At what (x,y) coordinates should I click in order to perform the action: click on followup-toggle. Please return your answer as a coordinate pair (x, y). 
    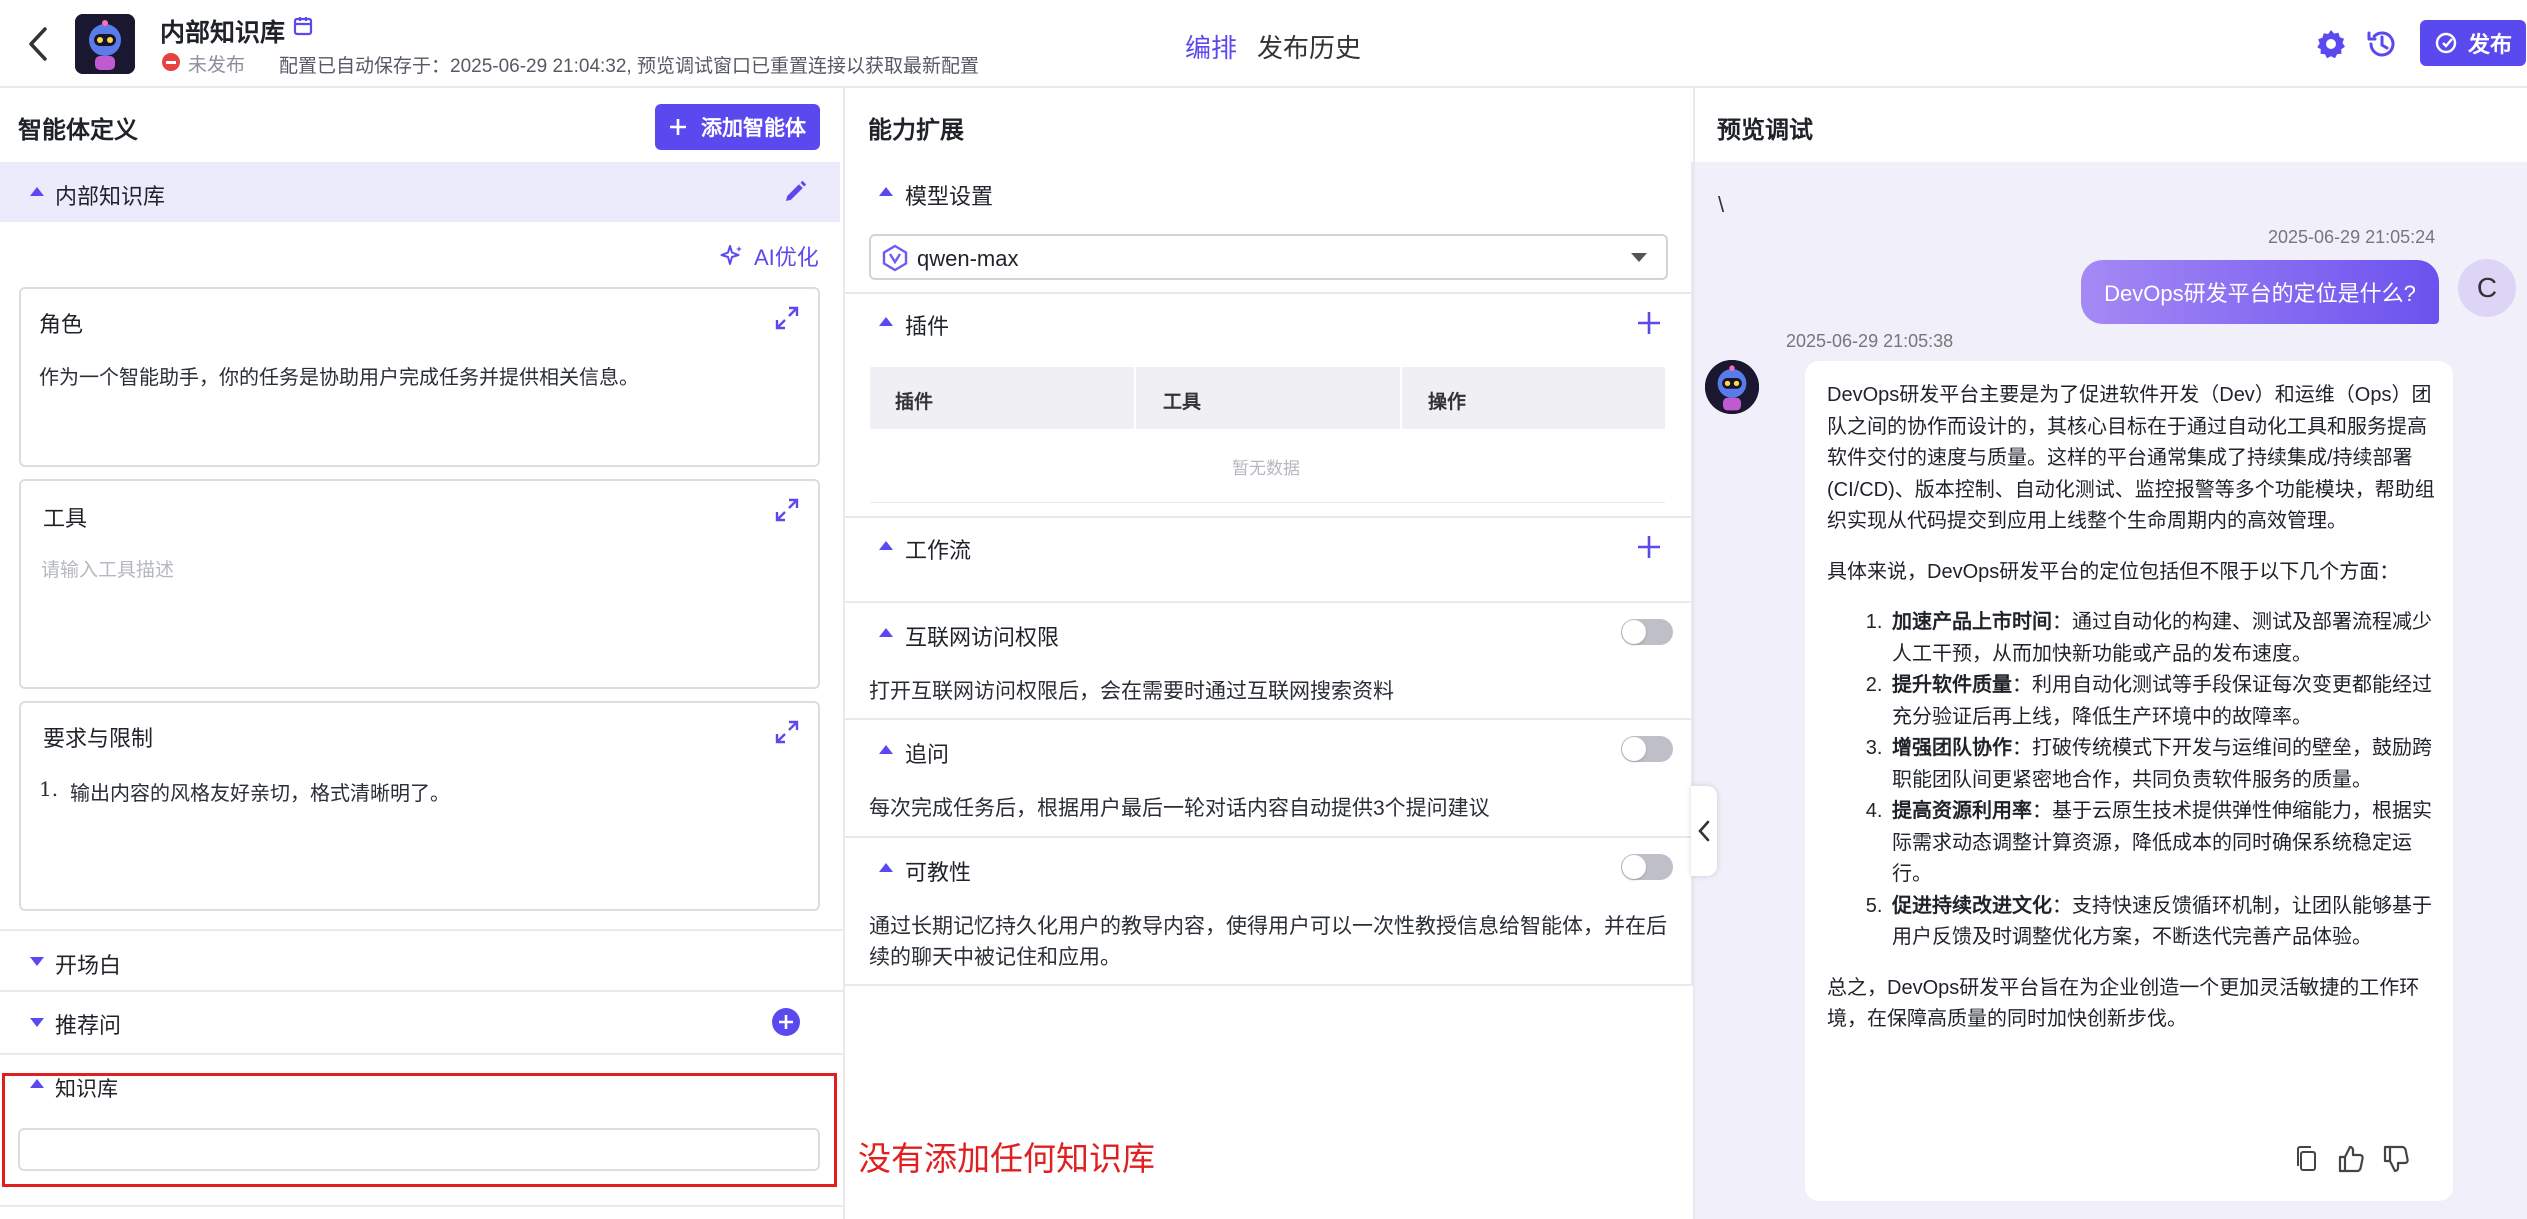
    Looking at the image, I should click on (1647, 749).